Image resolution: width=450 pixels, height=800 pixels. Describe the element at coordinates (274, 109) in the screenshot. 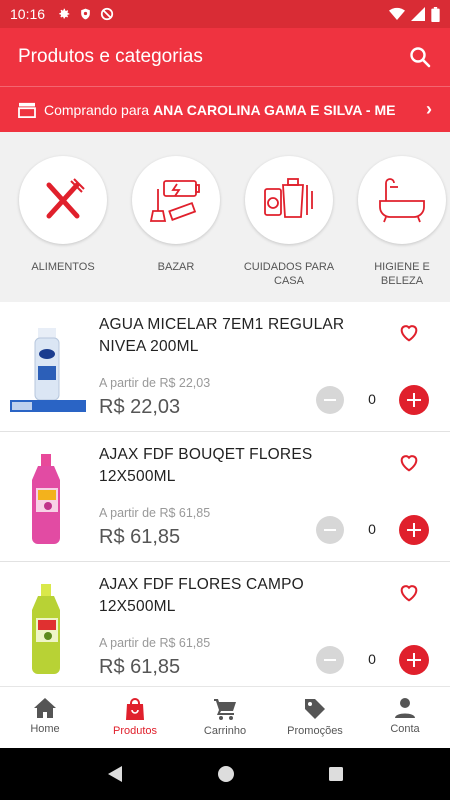

I see `customer-name: ANA CAROLINA GAMA E SILVA - ME` at that location.